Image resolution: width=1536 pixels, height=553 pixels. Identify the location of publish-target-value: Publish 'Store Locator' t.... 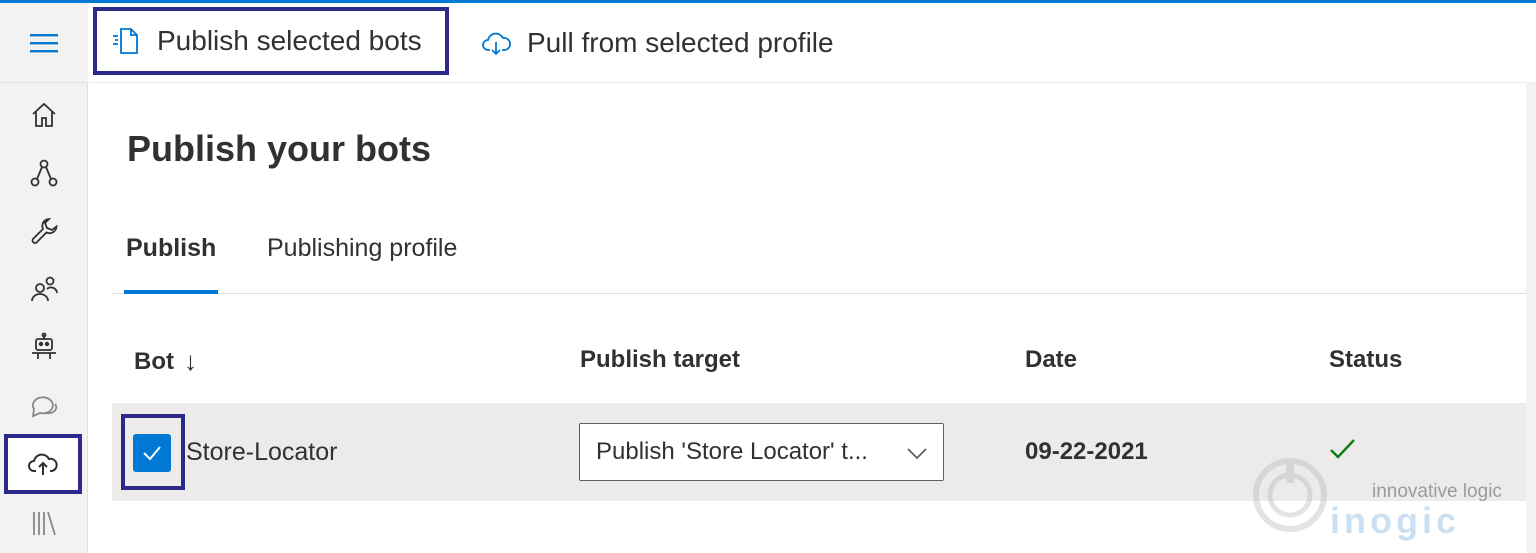
(732, 451).